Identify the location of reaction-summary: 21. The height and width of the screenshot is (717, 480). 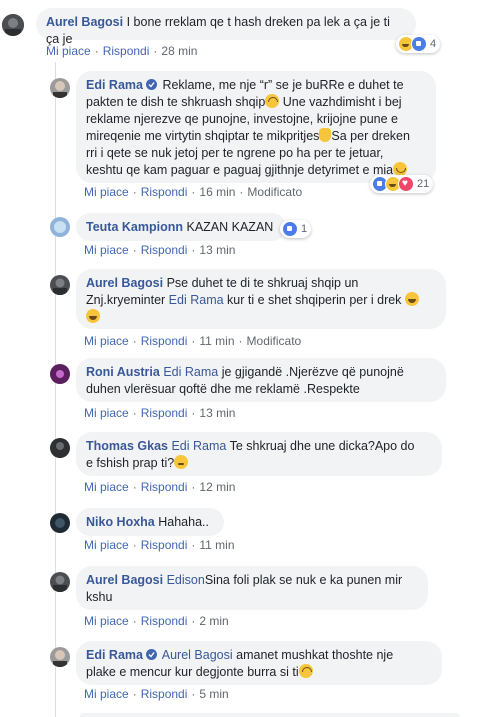
(402, 184).